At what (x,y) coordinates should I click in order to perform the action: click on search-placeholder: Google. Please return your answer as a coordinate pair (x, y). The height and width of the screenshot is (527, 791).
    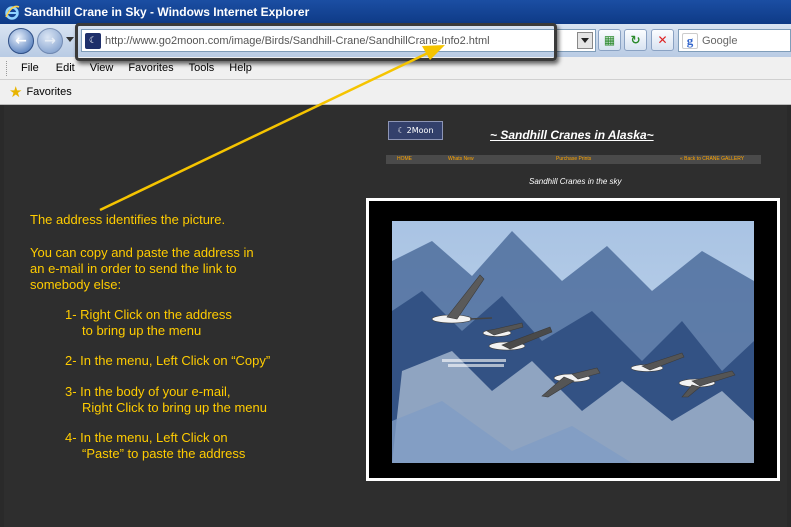
    Looking at the image, I should click on (720, 40).